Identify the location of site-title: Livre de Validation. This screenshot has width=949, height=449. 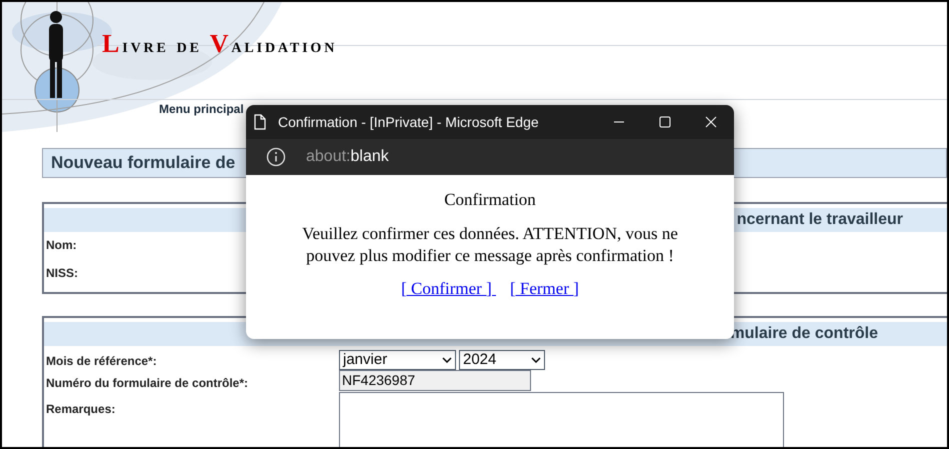
(220, 44).